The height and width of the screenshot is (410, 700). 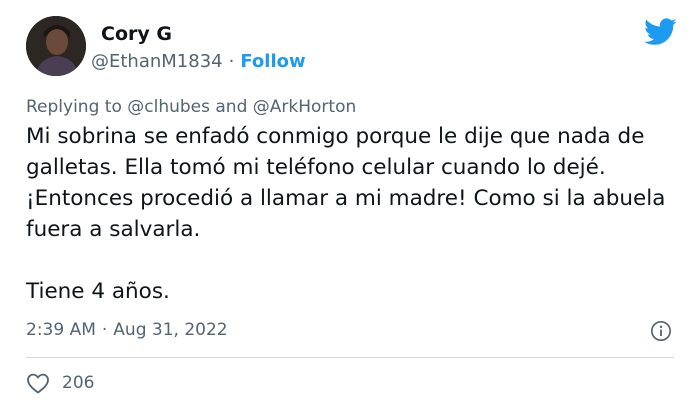 What do you see at coordinates (304, 107) in the screenshot?
I see `mention-link: @ArkHorton` at bounding box center [304, 107].